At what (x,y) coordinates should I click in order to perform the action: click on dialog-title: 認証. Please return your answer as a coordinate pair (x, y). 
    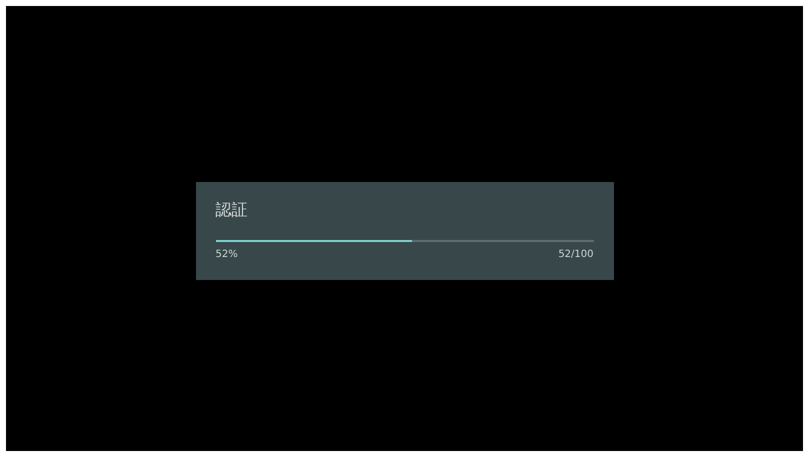
    Looking at the image, I should click on (232, 209).